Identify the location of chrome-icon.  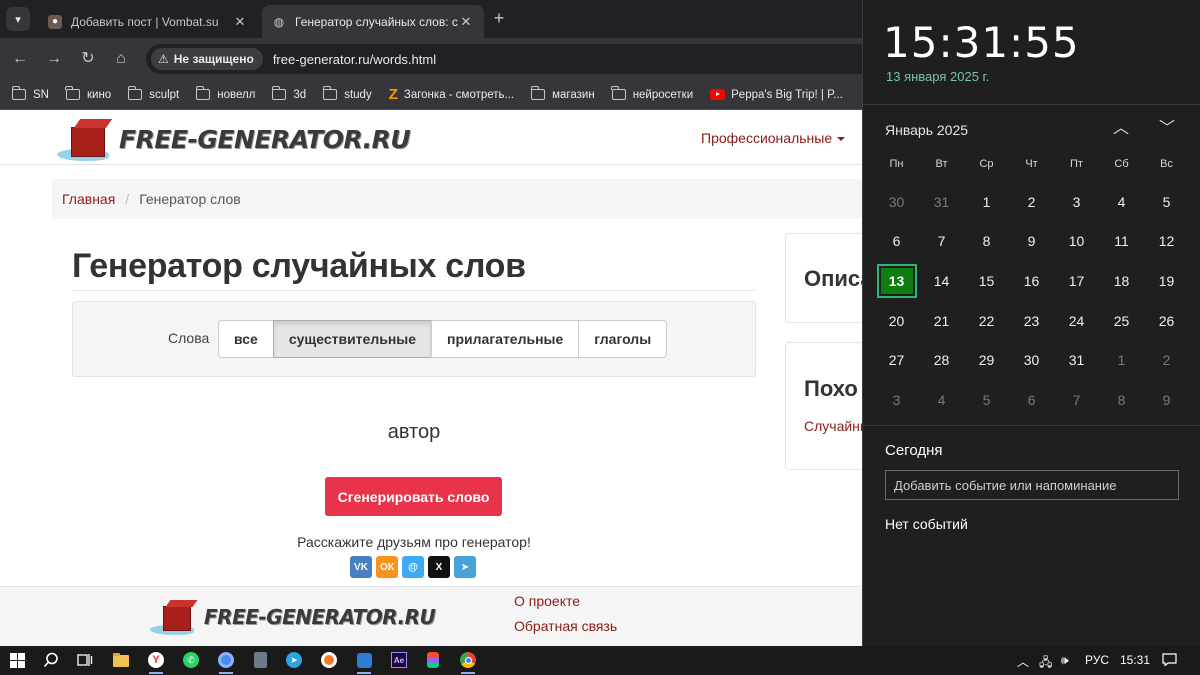
(468, 662).